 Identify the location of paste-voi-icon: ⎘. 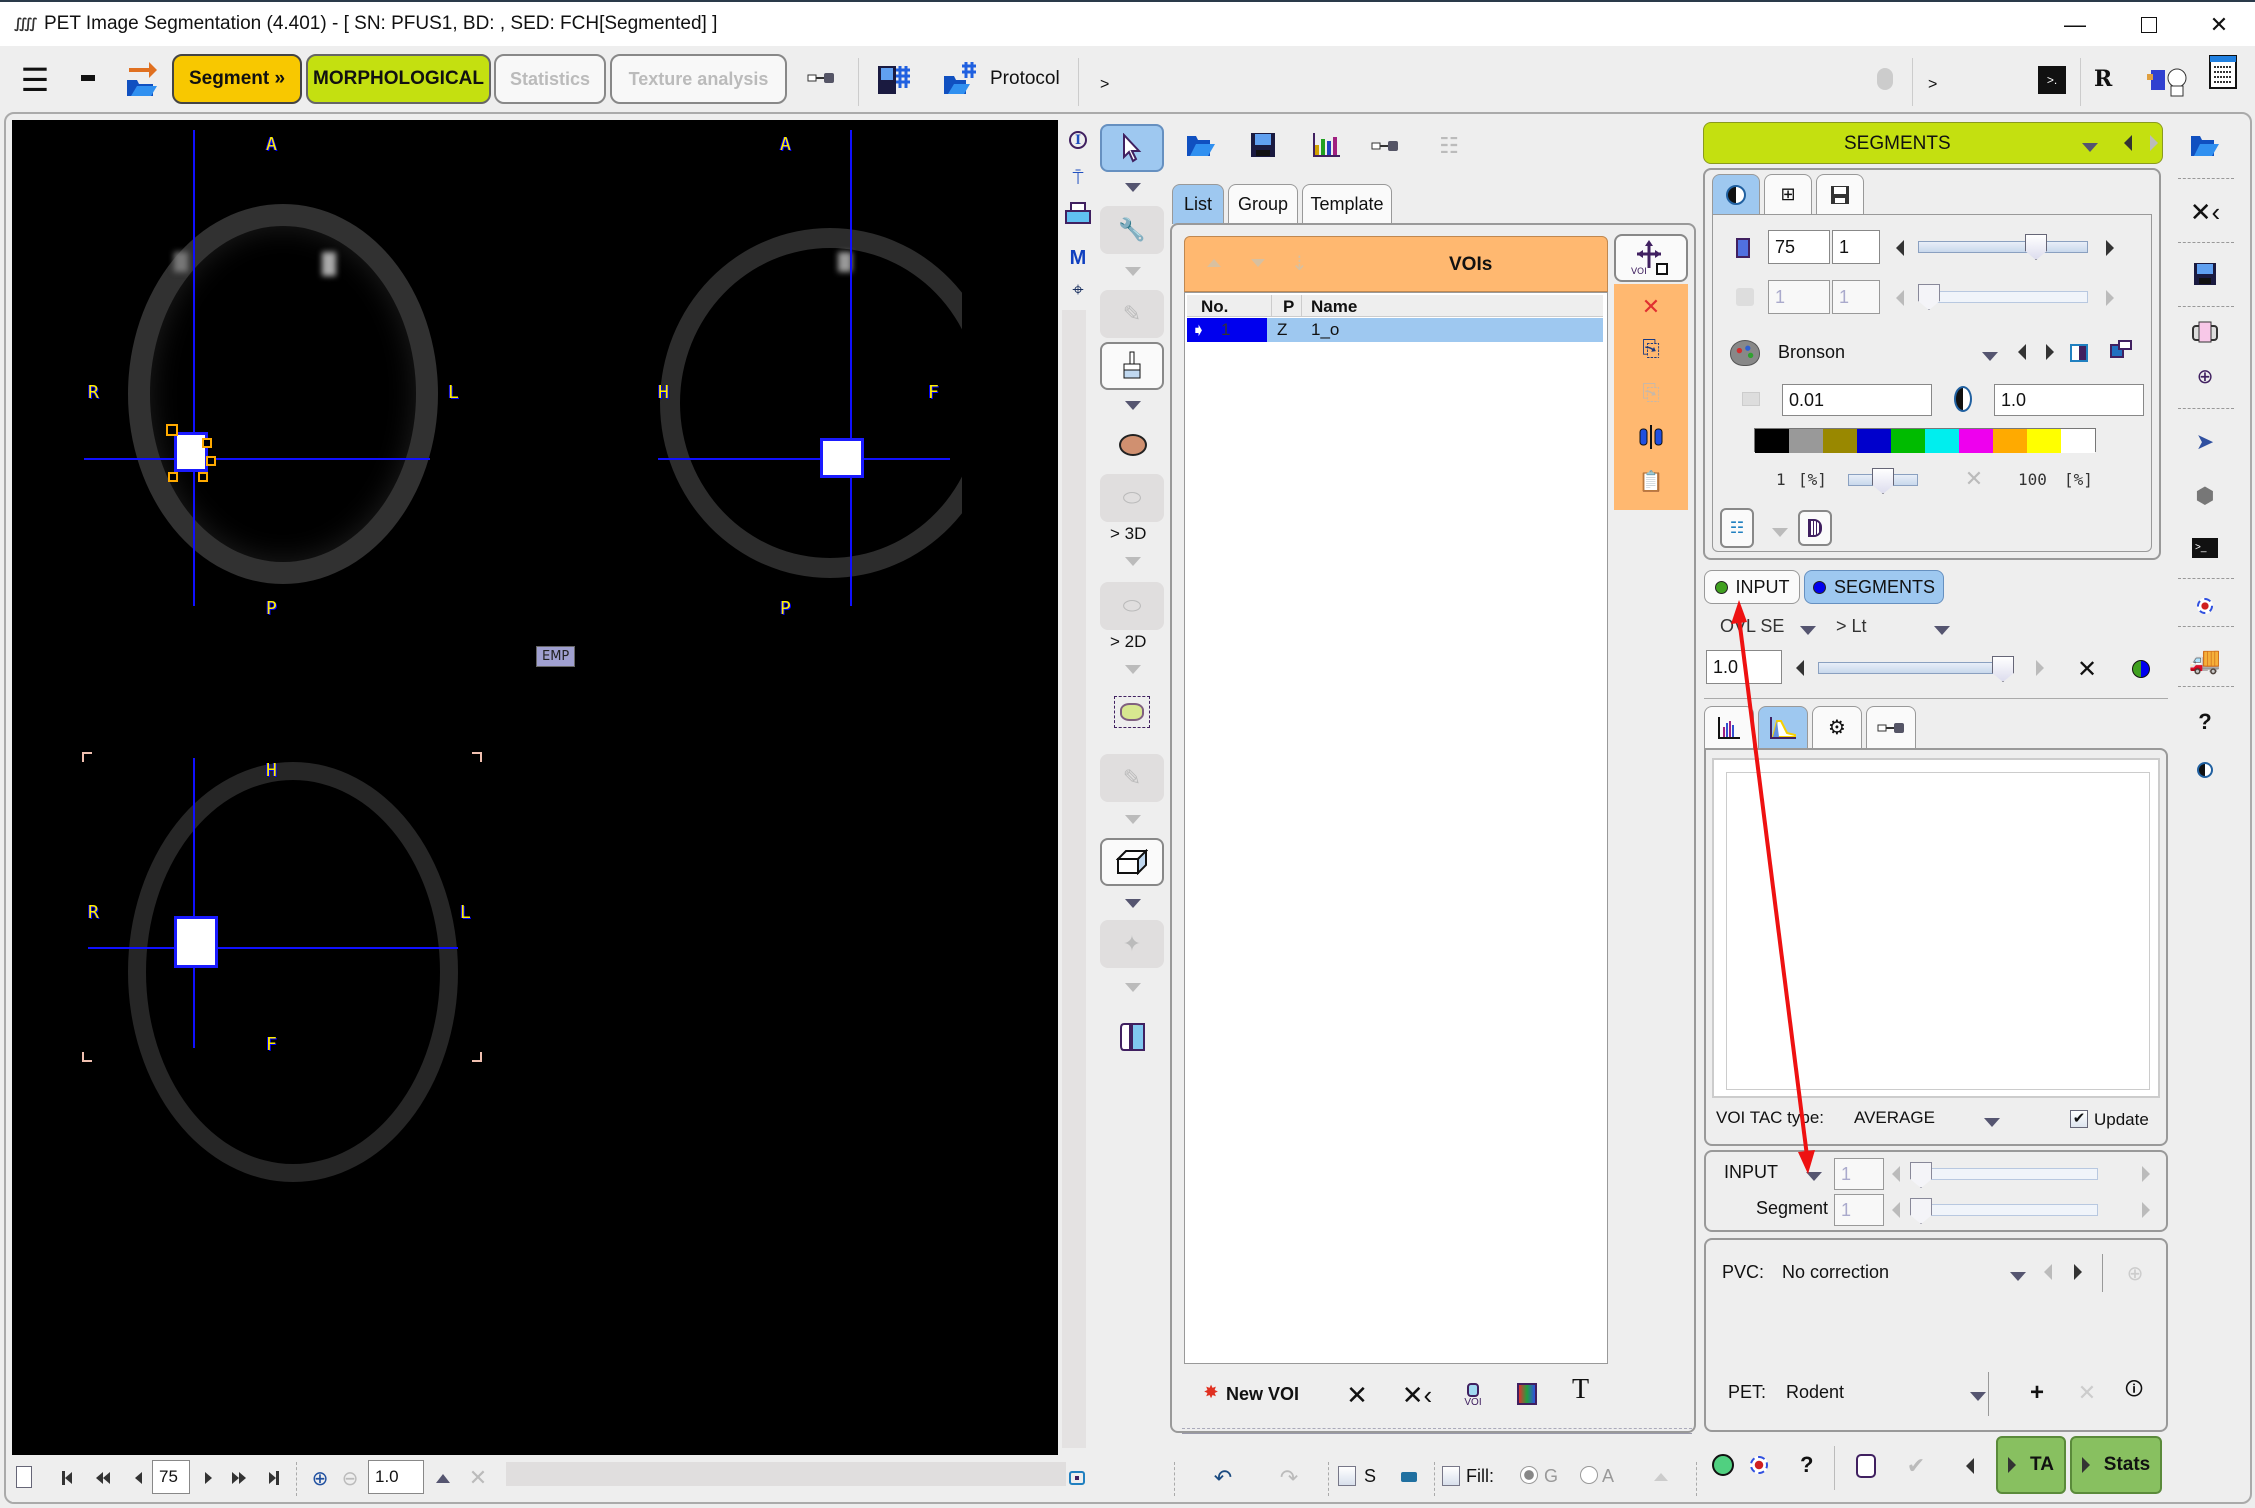
(1651, 393).